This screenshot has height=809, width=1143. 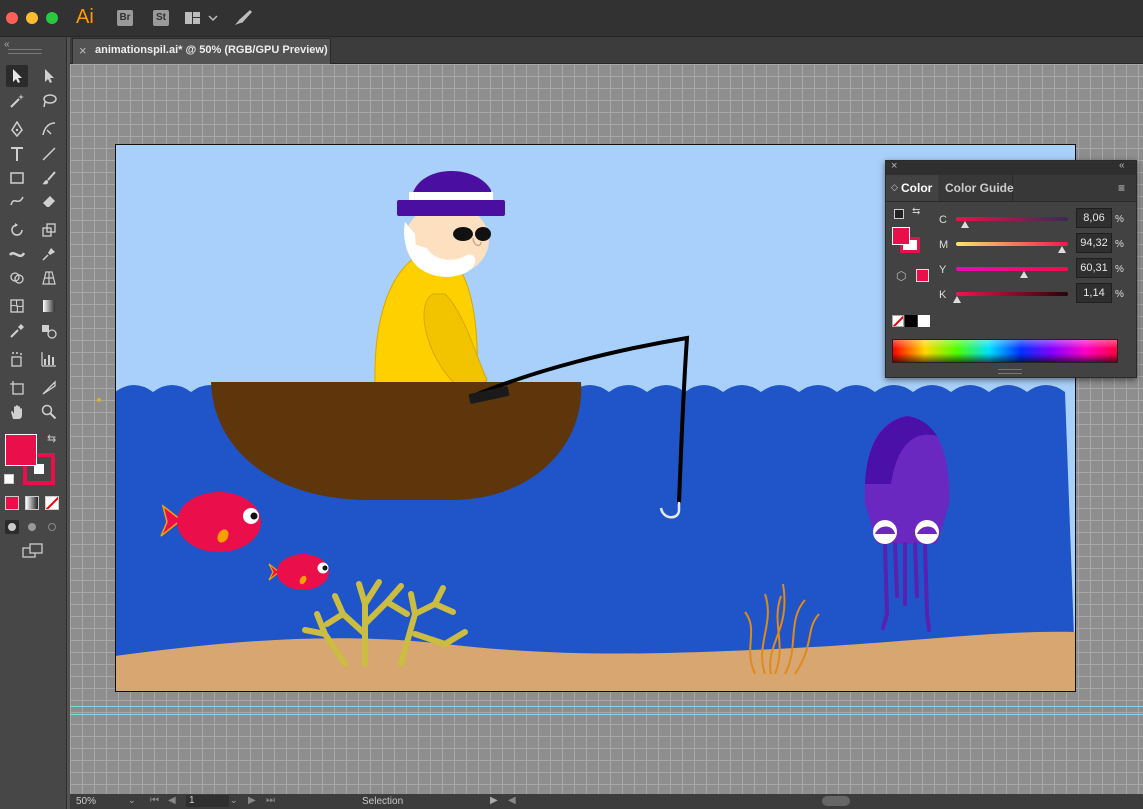 I want to click on slice-tool-icon, so click(x=49, y=388).